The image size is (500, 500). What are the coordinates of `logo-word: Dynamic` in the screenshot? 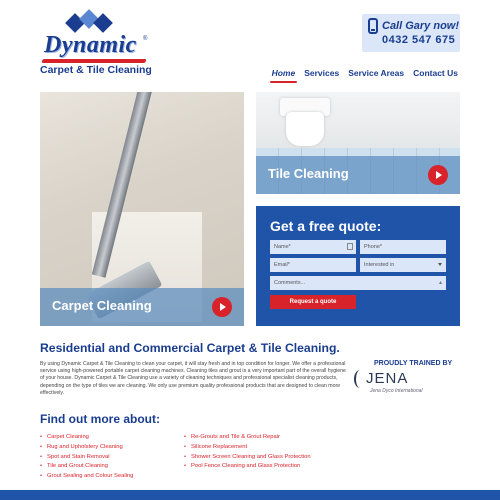 It's located at (90, 45).